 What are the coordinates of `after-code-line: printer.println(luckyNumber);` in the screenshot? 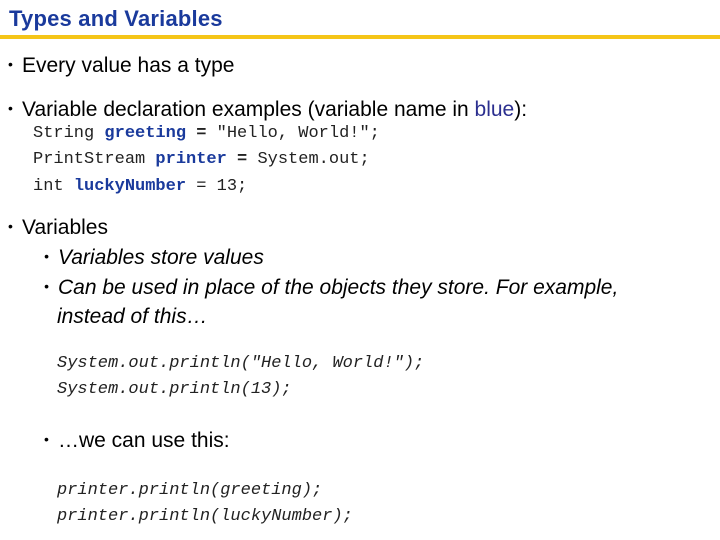 It's located at (205, 516).